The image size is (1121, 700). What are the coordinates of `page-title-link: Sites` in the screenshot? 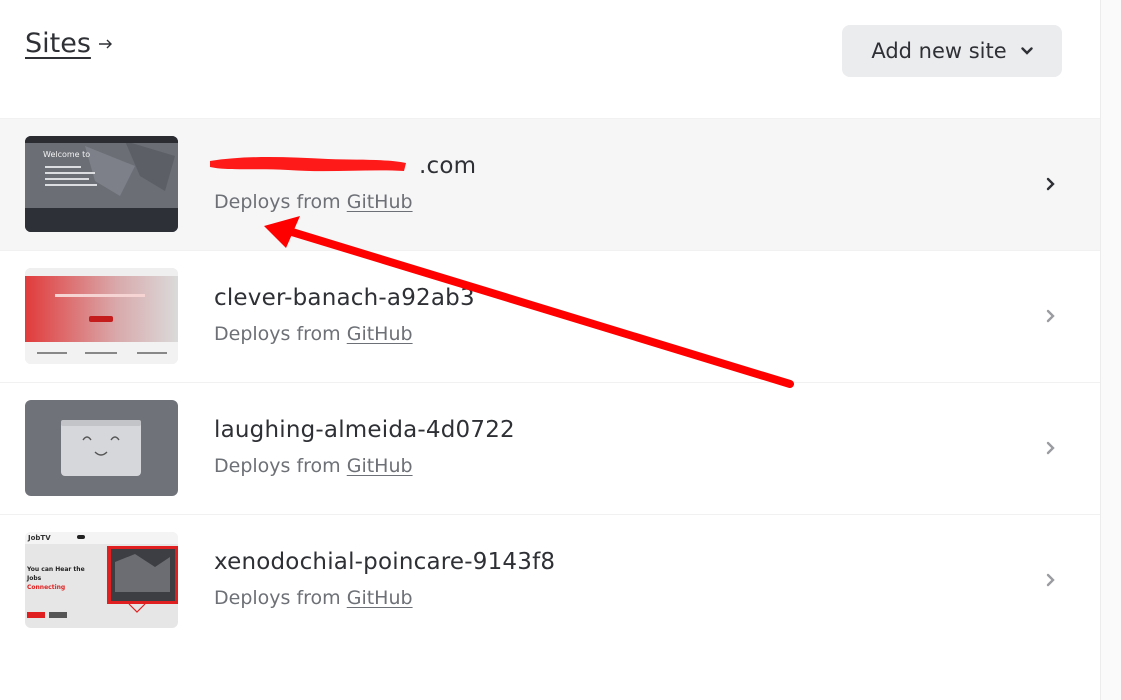 It's located at (58, 43).